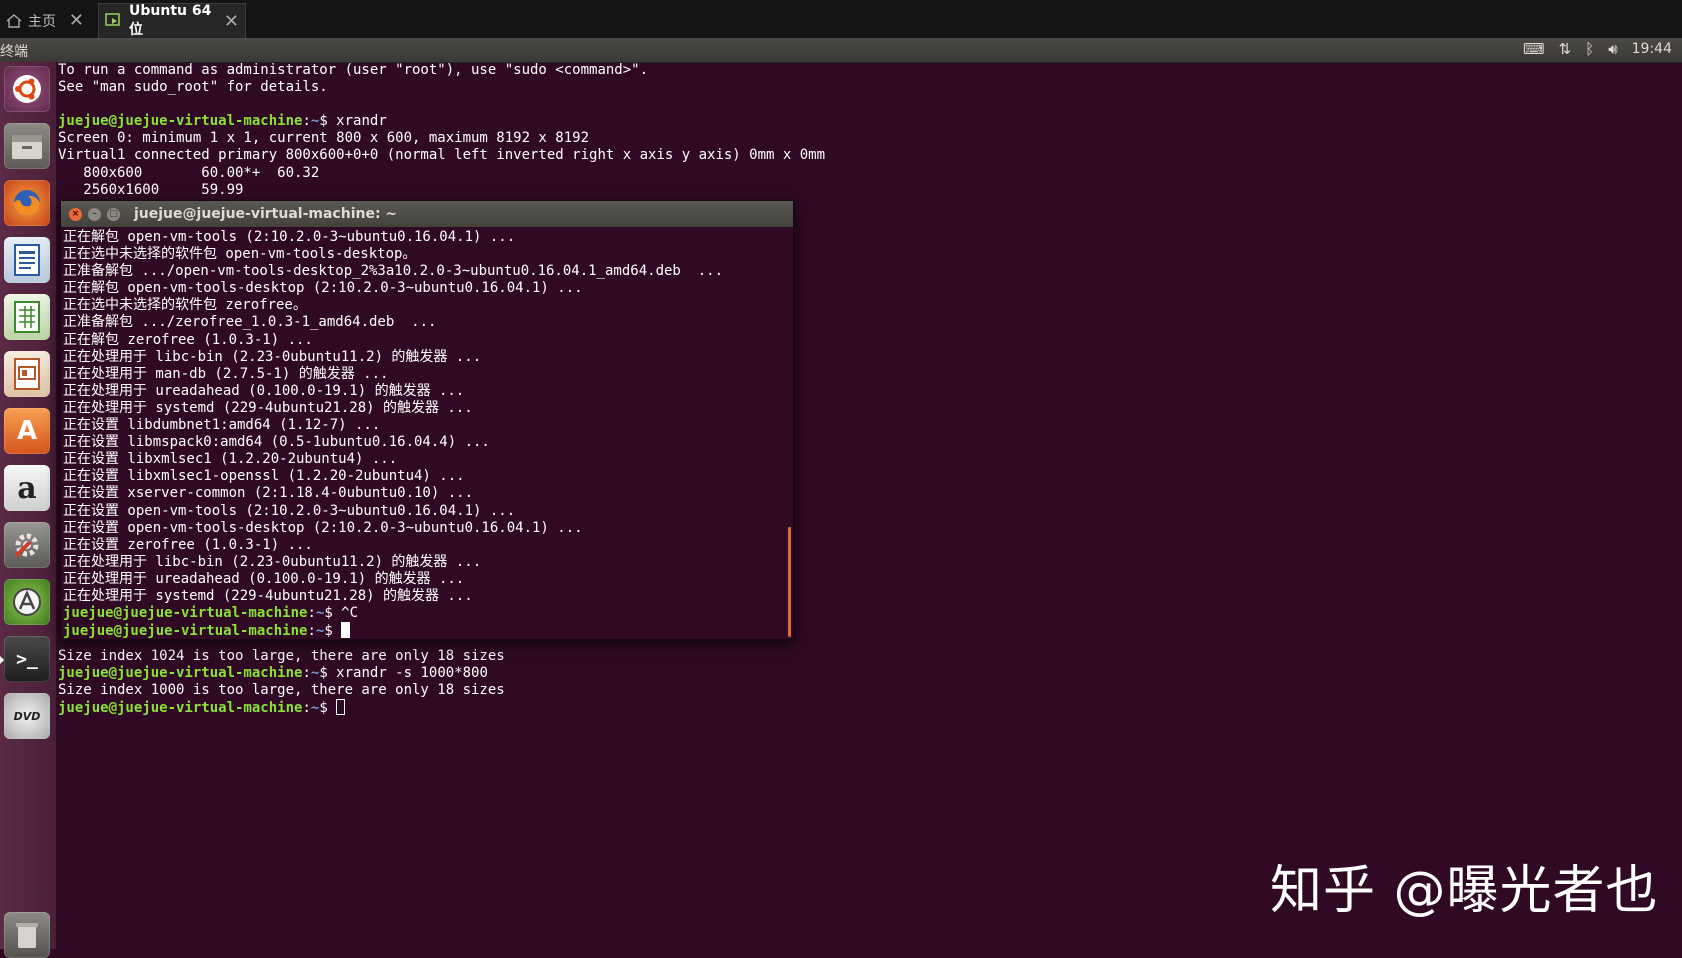 The width and height of the screenshot is (1682, 958). What do you see at coordinates (14, 52) in the screenshot?
I see `panel-app-title: 终端` at bounding box center [14, 52].